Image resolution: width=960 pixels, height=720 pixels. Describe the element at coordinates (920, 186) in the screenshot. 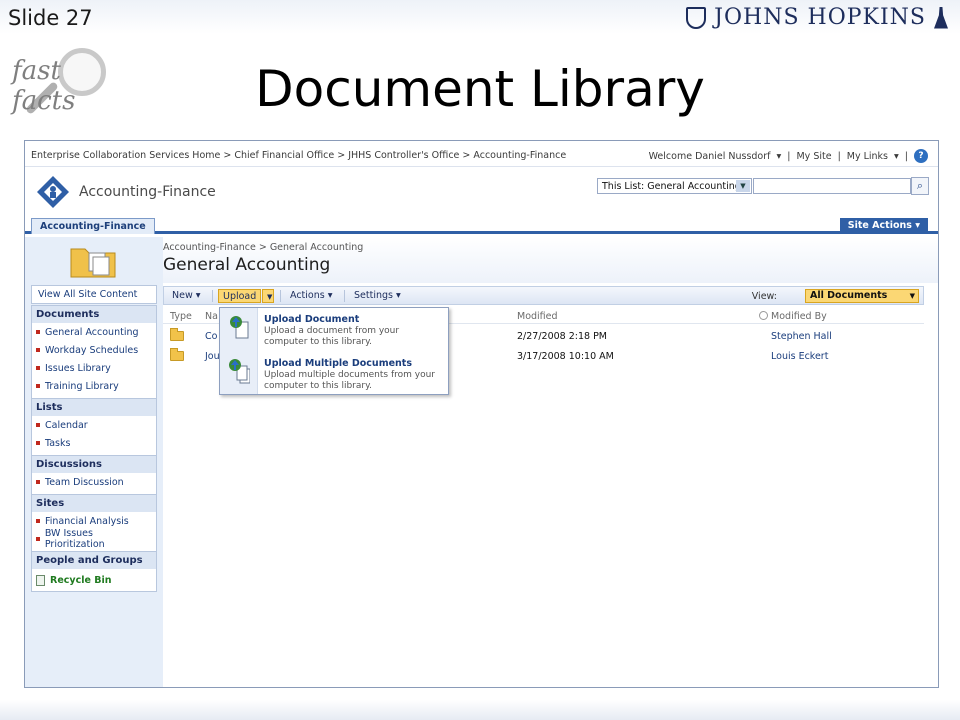

I see `search-icon: ⌕` at that location.